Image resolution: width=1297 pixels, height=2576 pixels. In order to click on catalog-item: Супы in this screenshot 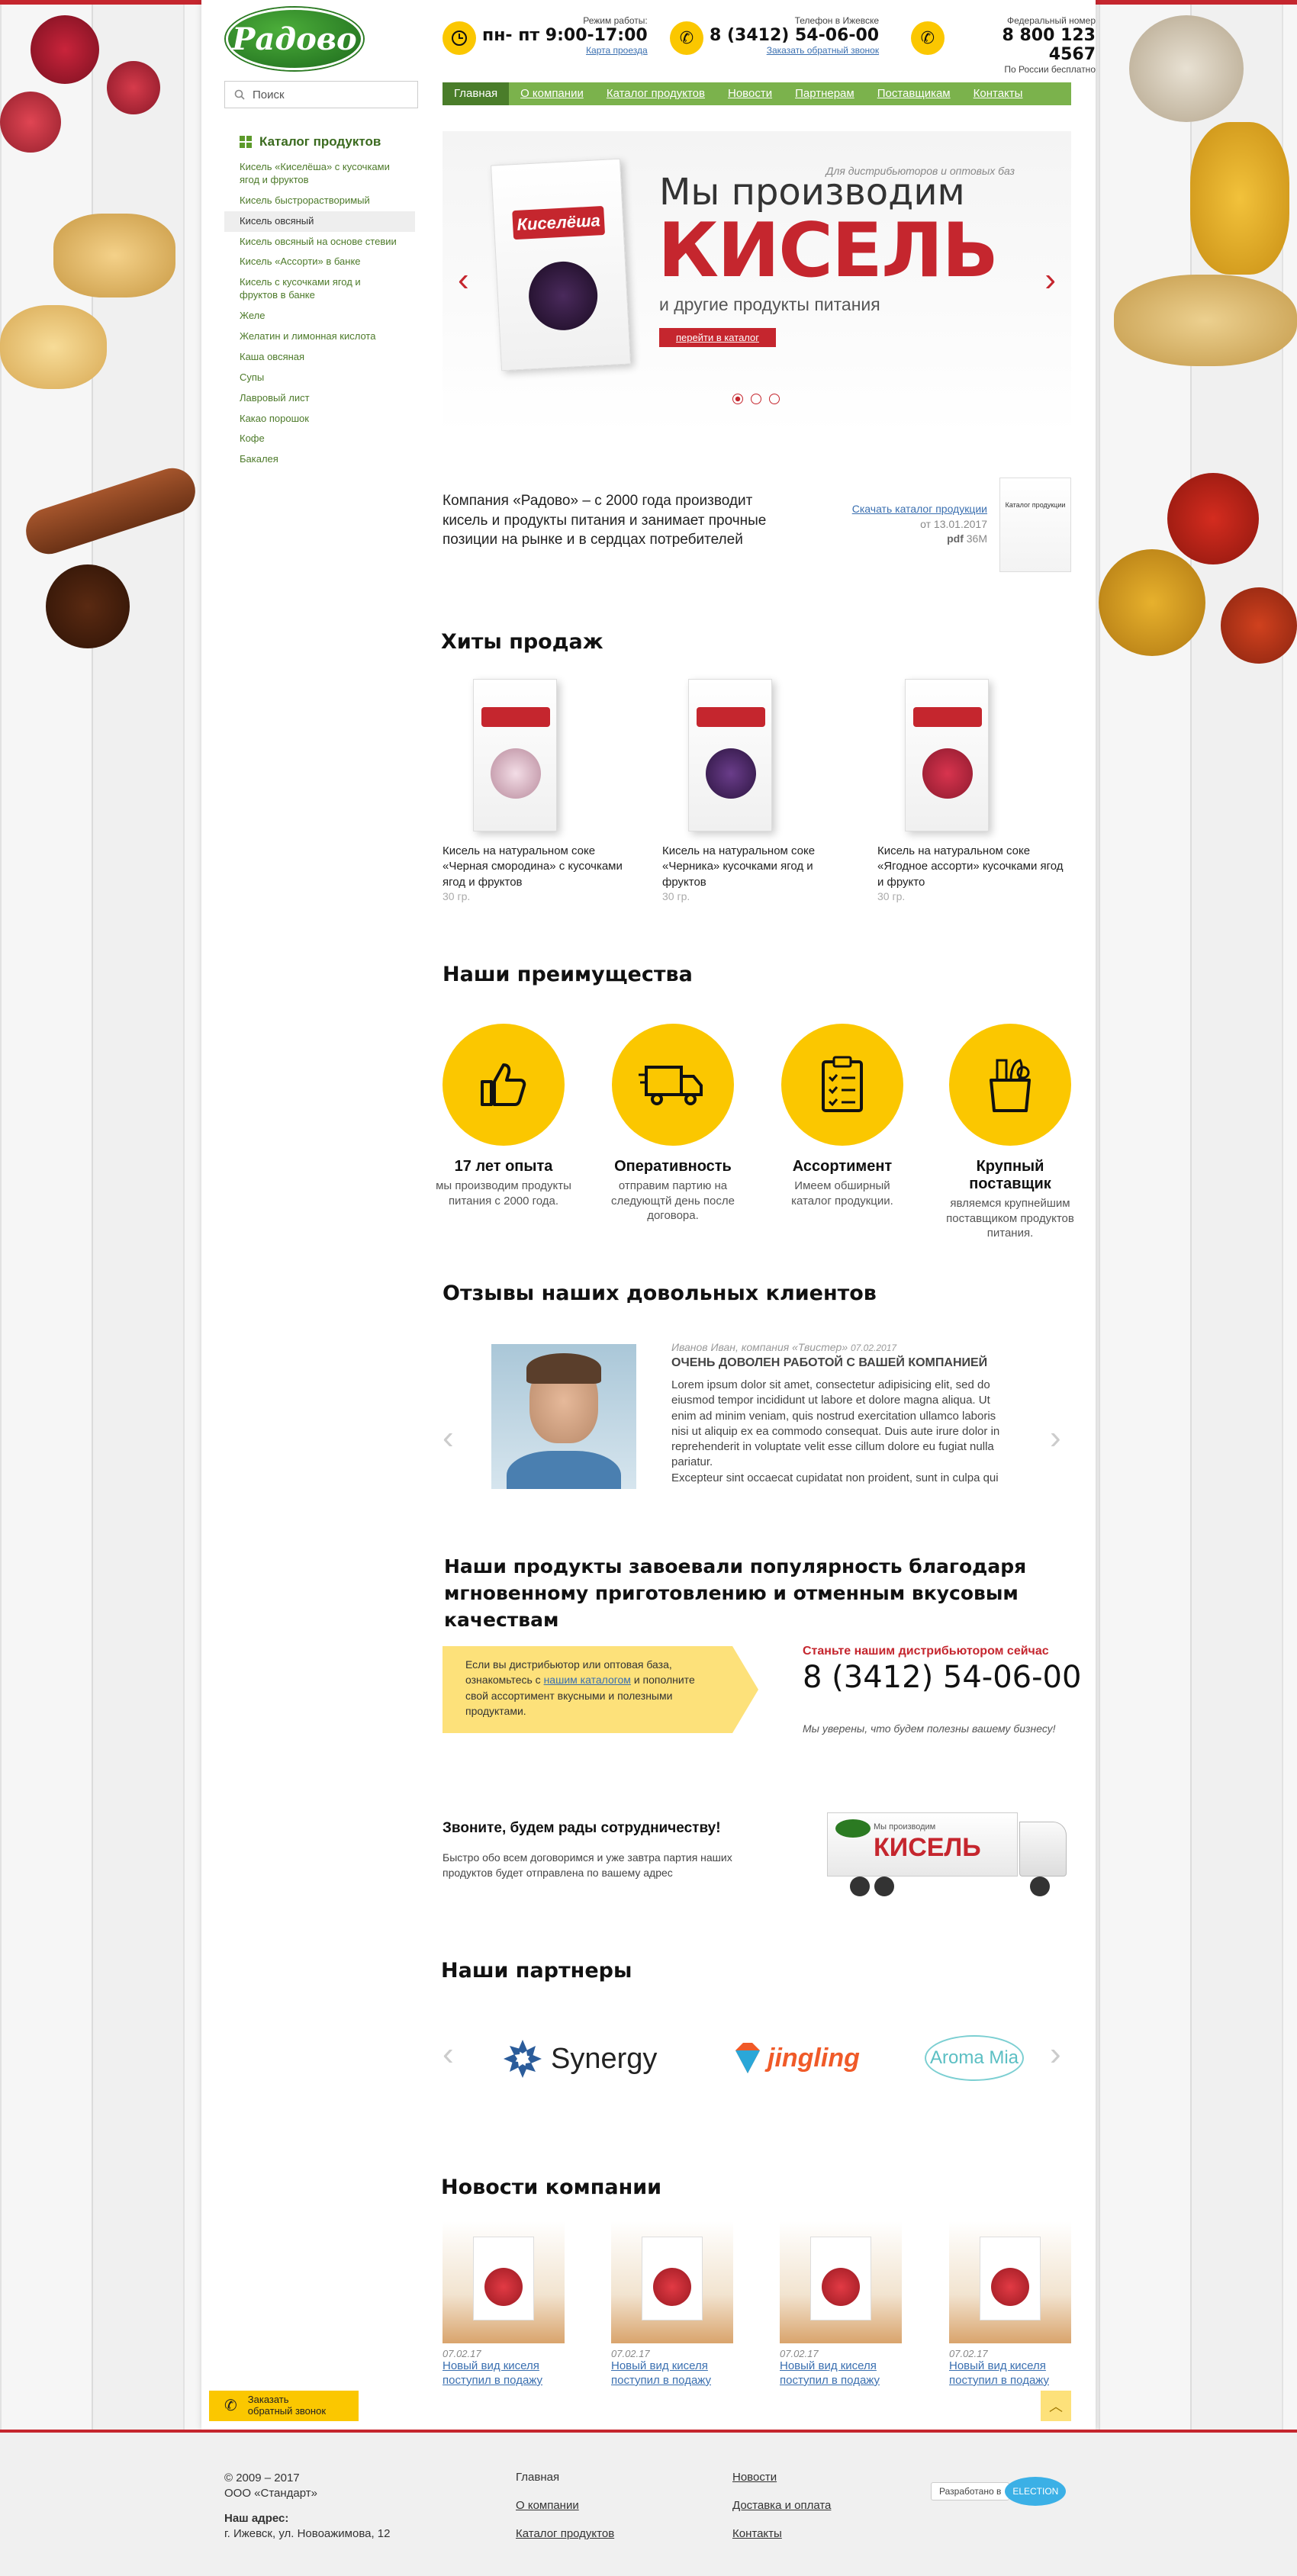, I will do `click(319, 378)`.